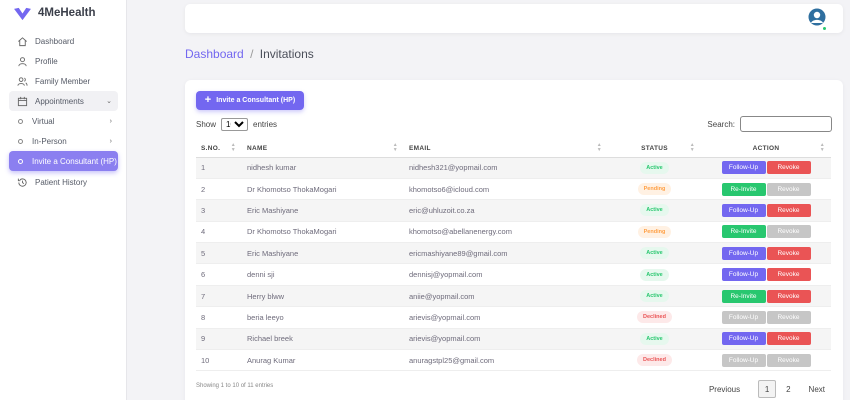 The height and width of the screenshot is (400, 850). I want to click on breadcrumb: Dashboard / Invitations, so click(249, 54).